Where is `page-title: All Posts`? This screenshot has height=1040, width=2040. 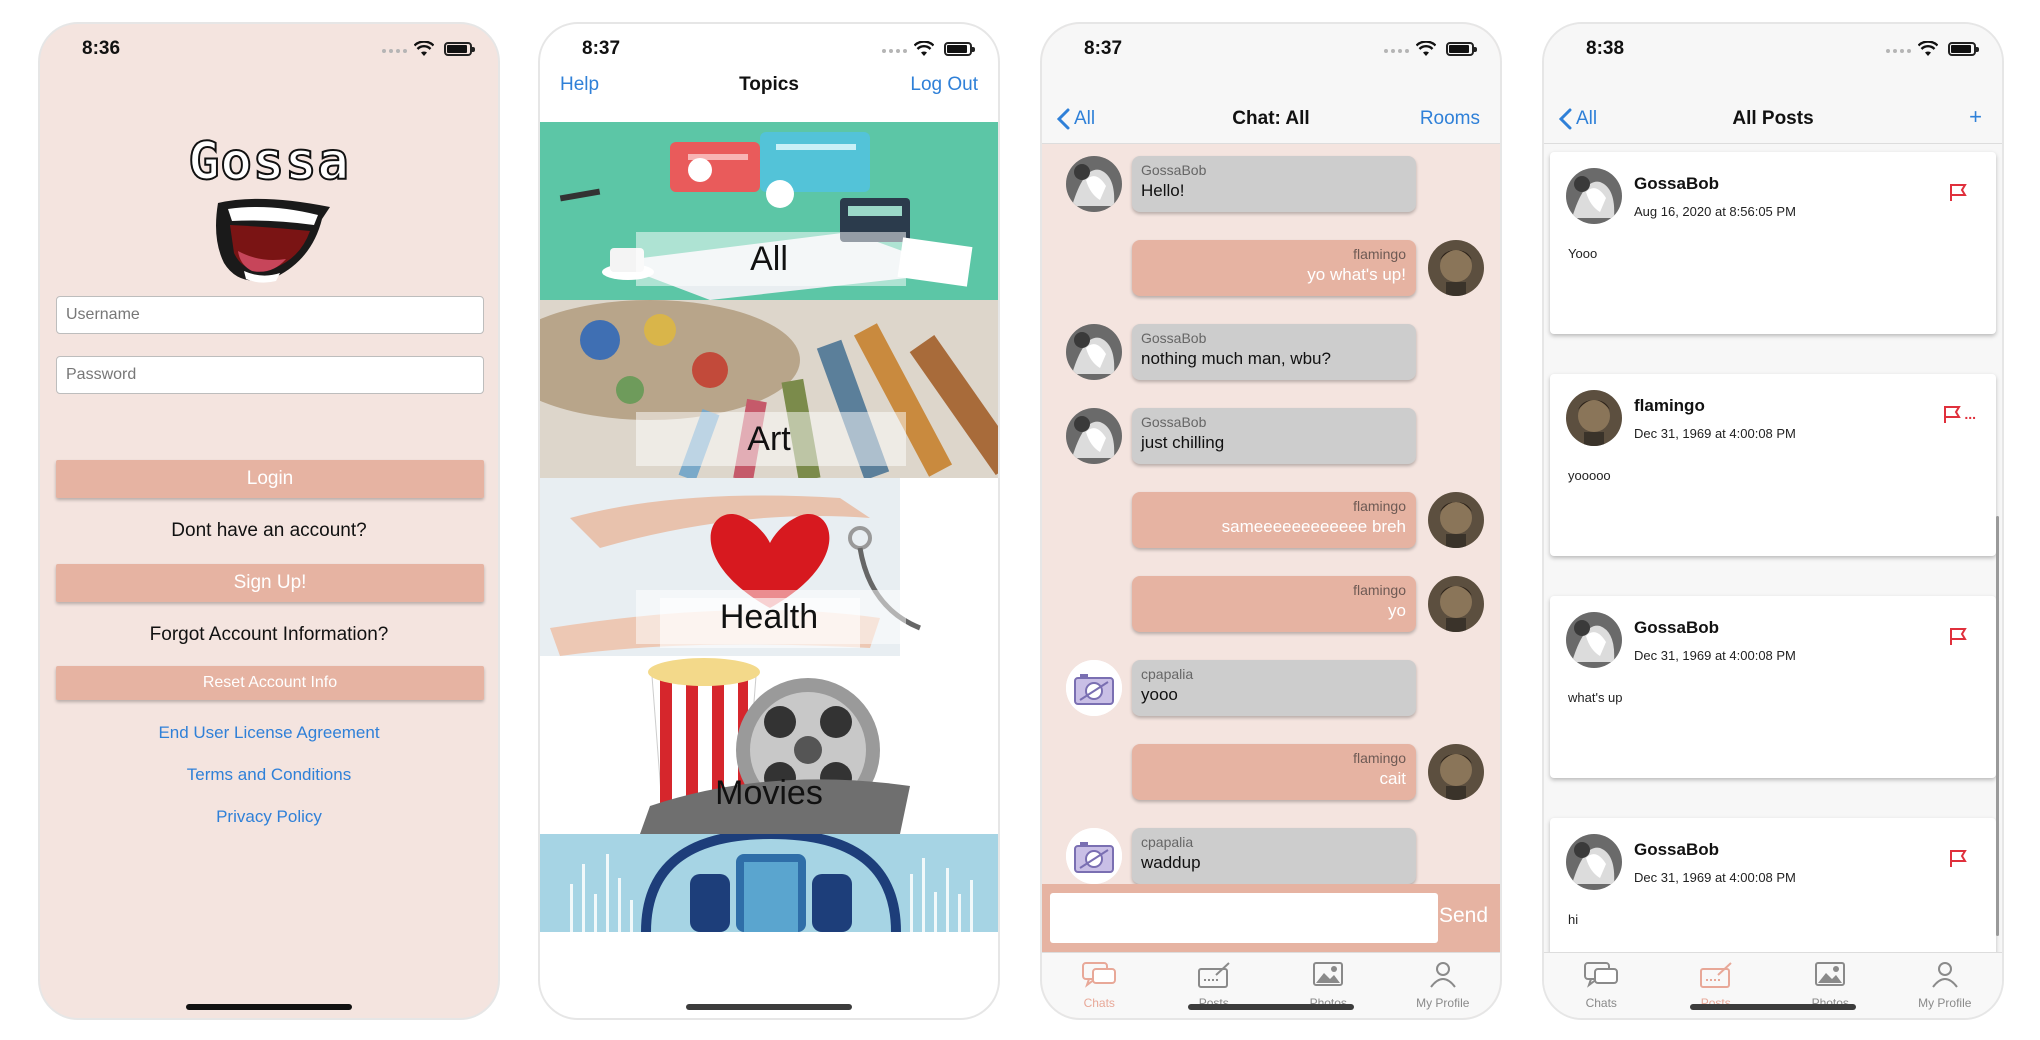 page-title: All Posts is located at coordinates (1773, 118).